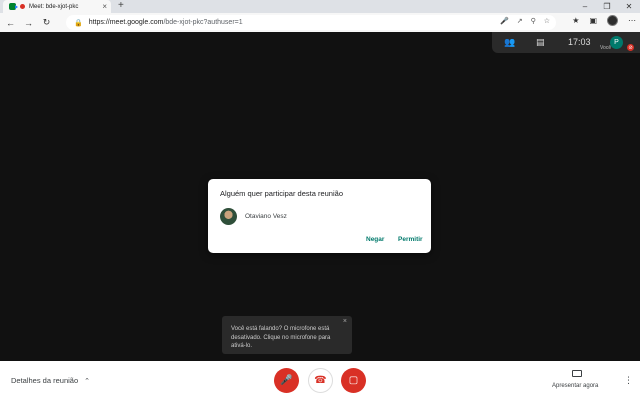 The height and width of the screenshot is (400, 640). I want to click on deny-button: Negar, so click(375, 239).